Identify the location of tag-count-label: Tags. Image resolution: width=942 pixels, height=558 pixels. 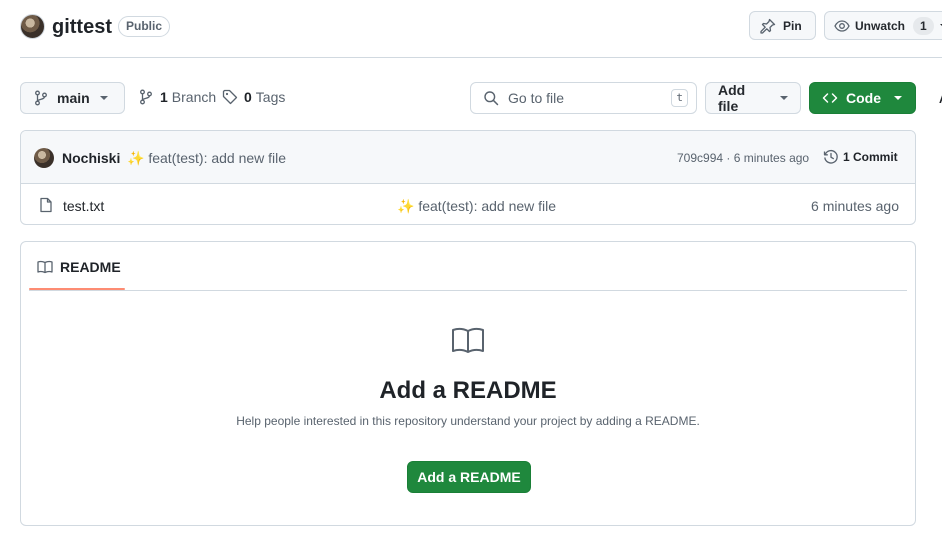
(270, 97).